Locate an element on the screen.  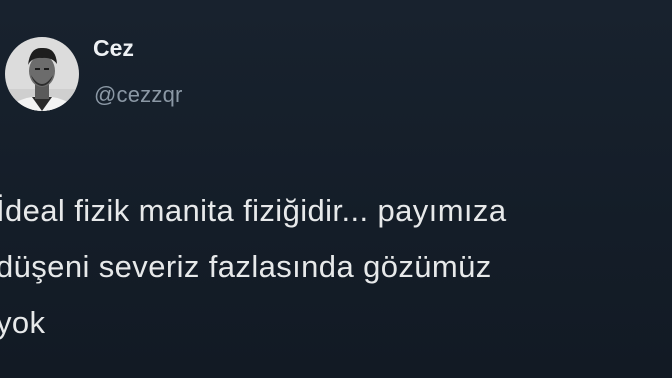
tweet-text-line: düşeni severiz fazlasında gözümüz is located at coordinates (246, 266).